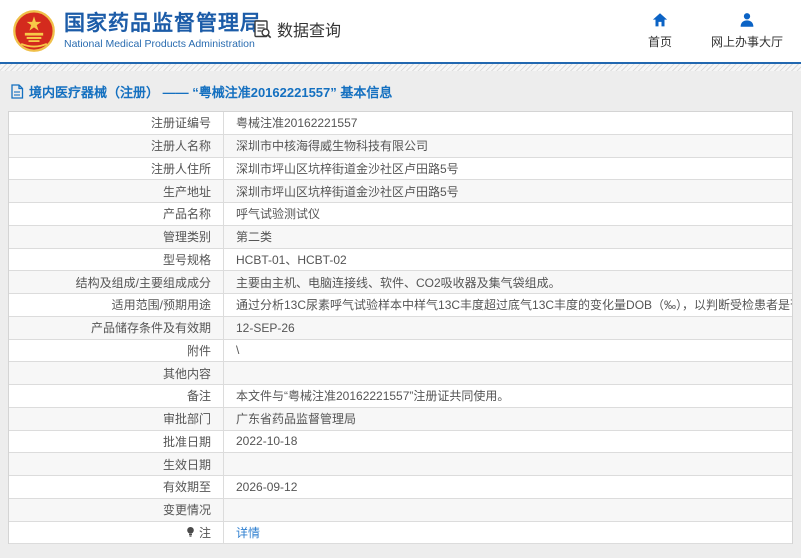 The width and height of the screenshot is (801, 558). I want to click on row-value: 2026-09-12, so click(507, 487).